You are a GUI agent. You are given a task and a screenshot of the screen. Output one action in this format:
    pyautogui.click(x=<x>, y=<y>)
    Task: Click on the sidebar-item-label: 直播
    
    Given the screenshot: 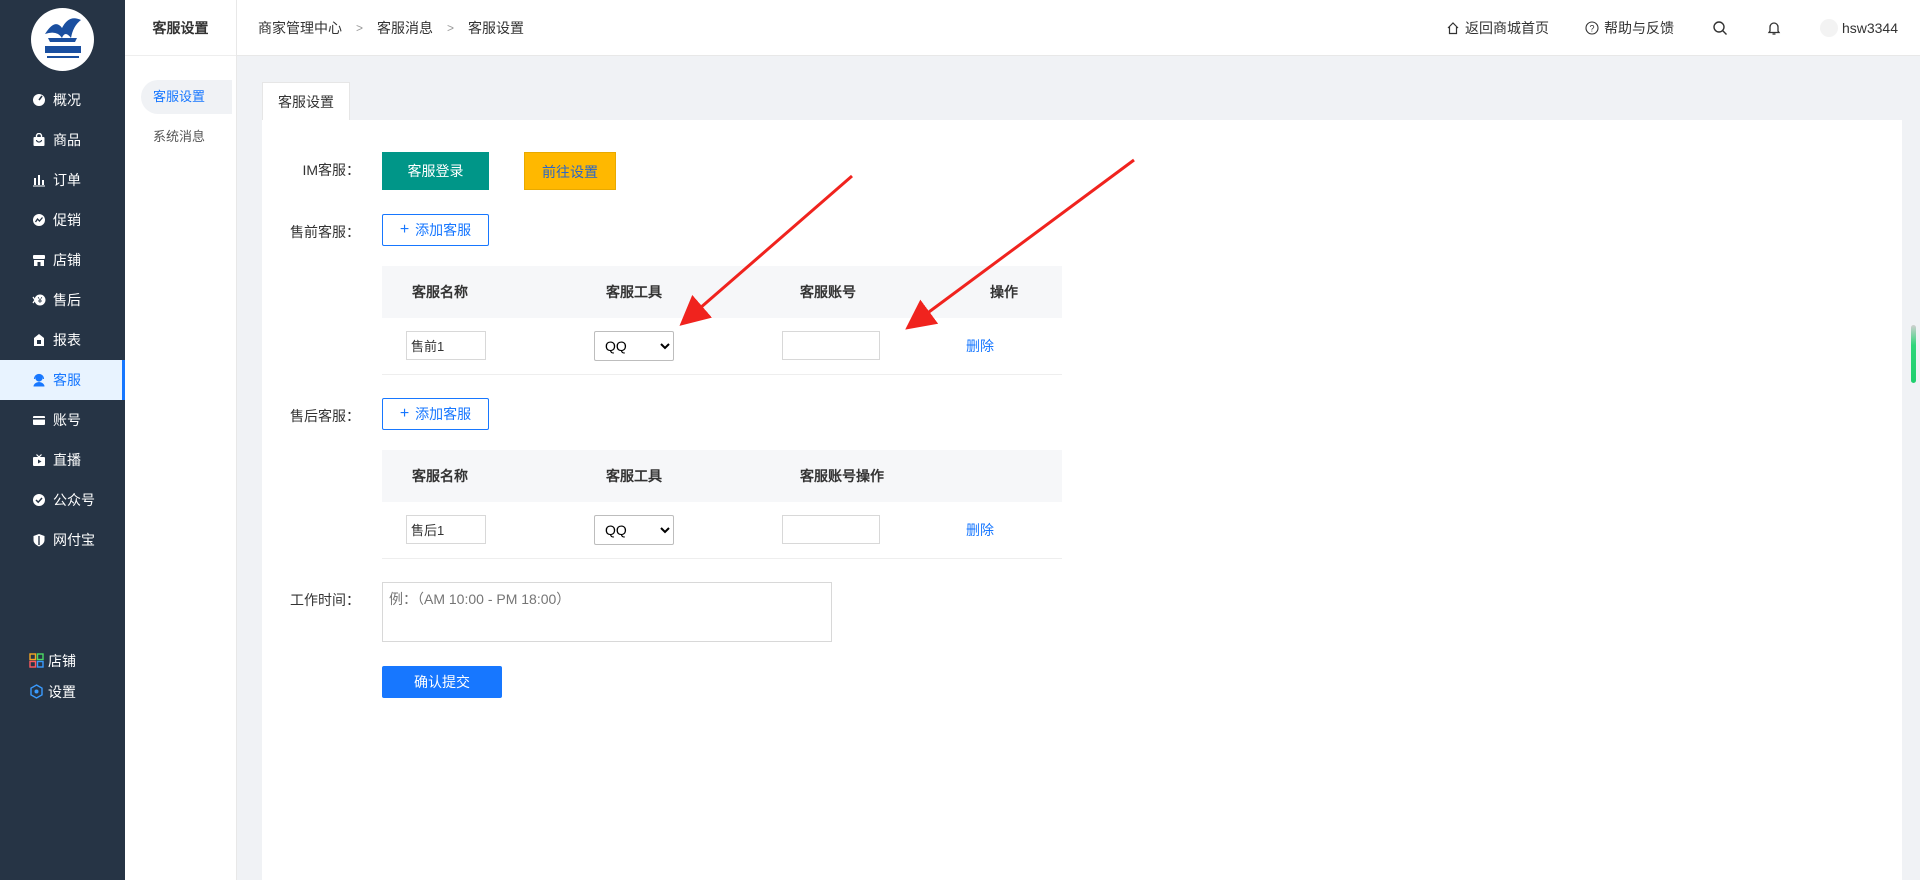 What is the action you would take?
    pyautogui.click(x=67, y=460)
    